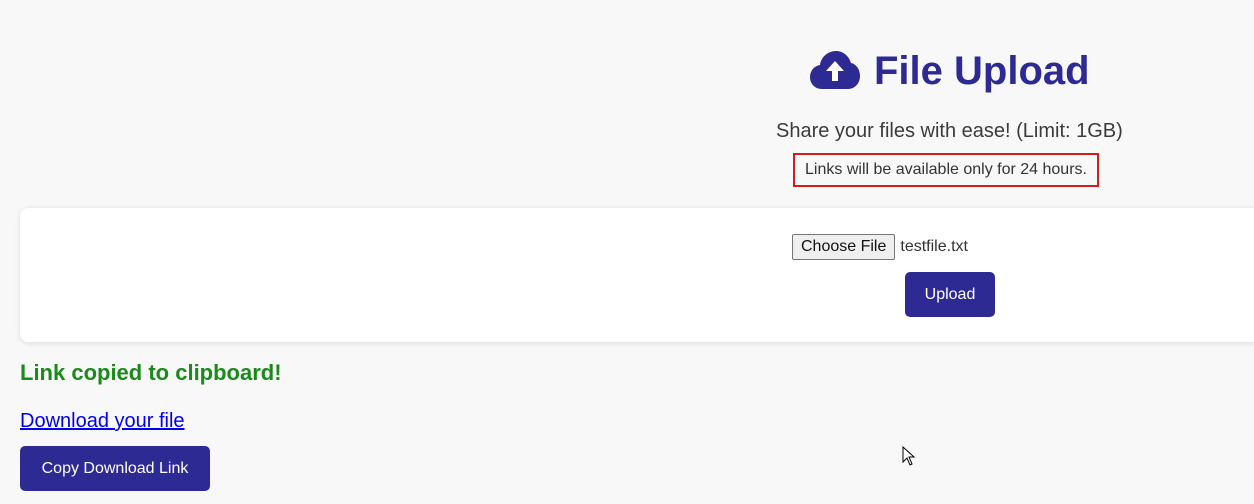 The width and height of the screenshot is (1254, 504). What do you see at coordinates (115, 468) in the screenshot?
I see `copy-download-link-button: Copy Download Link` at bounding box center [115, 468].